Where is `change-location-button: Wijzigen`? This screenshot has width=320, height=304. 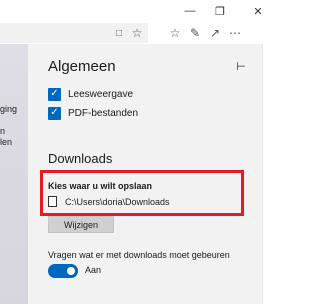
change-location-button: Wijzigen is located at coordinates (81, 224).